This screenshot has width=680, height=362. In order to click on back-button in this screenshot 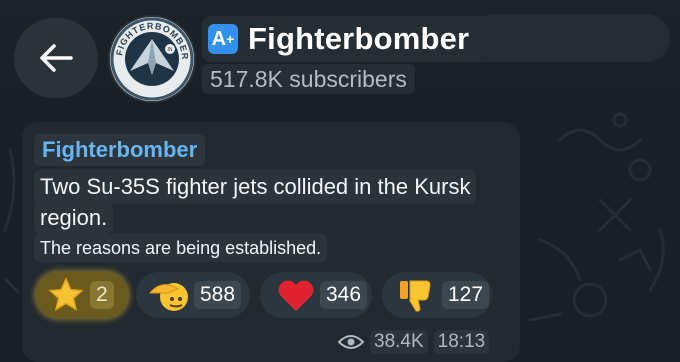, I will do `click(56, 58)`.